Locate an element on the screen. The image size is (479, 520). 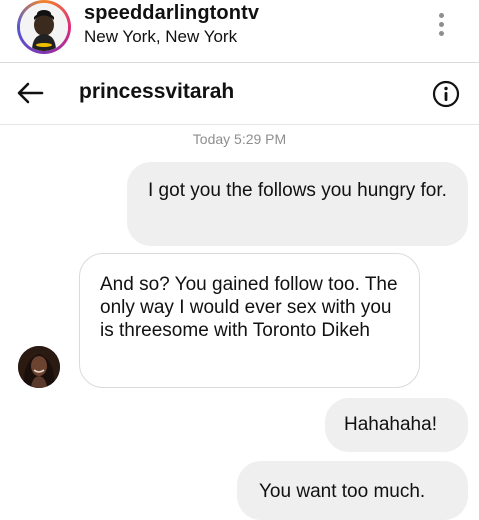
outgoing-message: Hahahaha! is located at coordinates (396, 425).